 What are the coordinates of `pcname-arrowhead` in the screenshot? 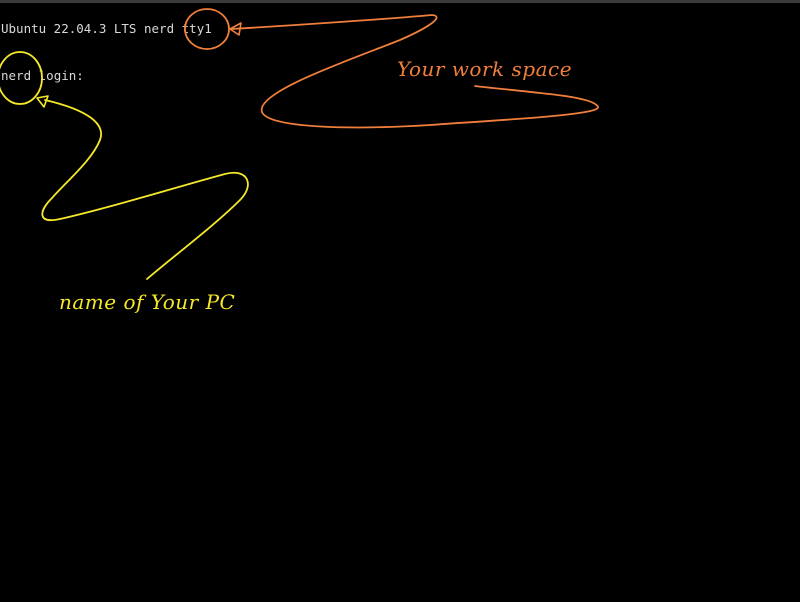 It's located at (42, 101).